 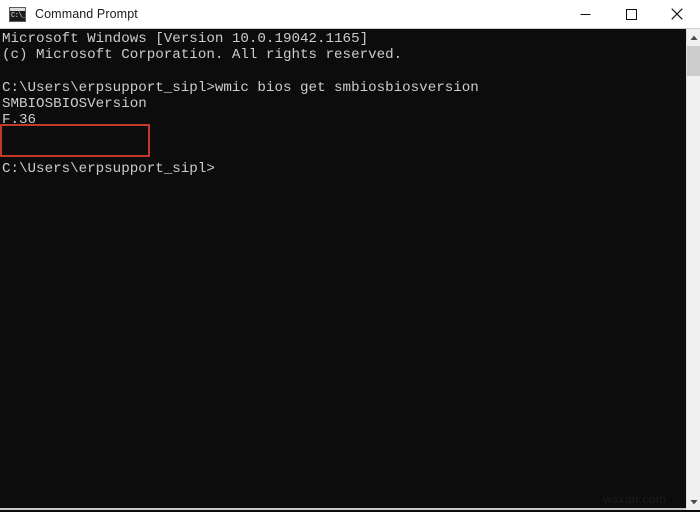 I want to click on command-prompt-icon: C:\_, so click(x=17, y=14).